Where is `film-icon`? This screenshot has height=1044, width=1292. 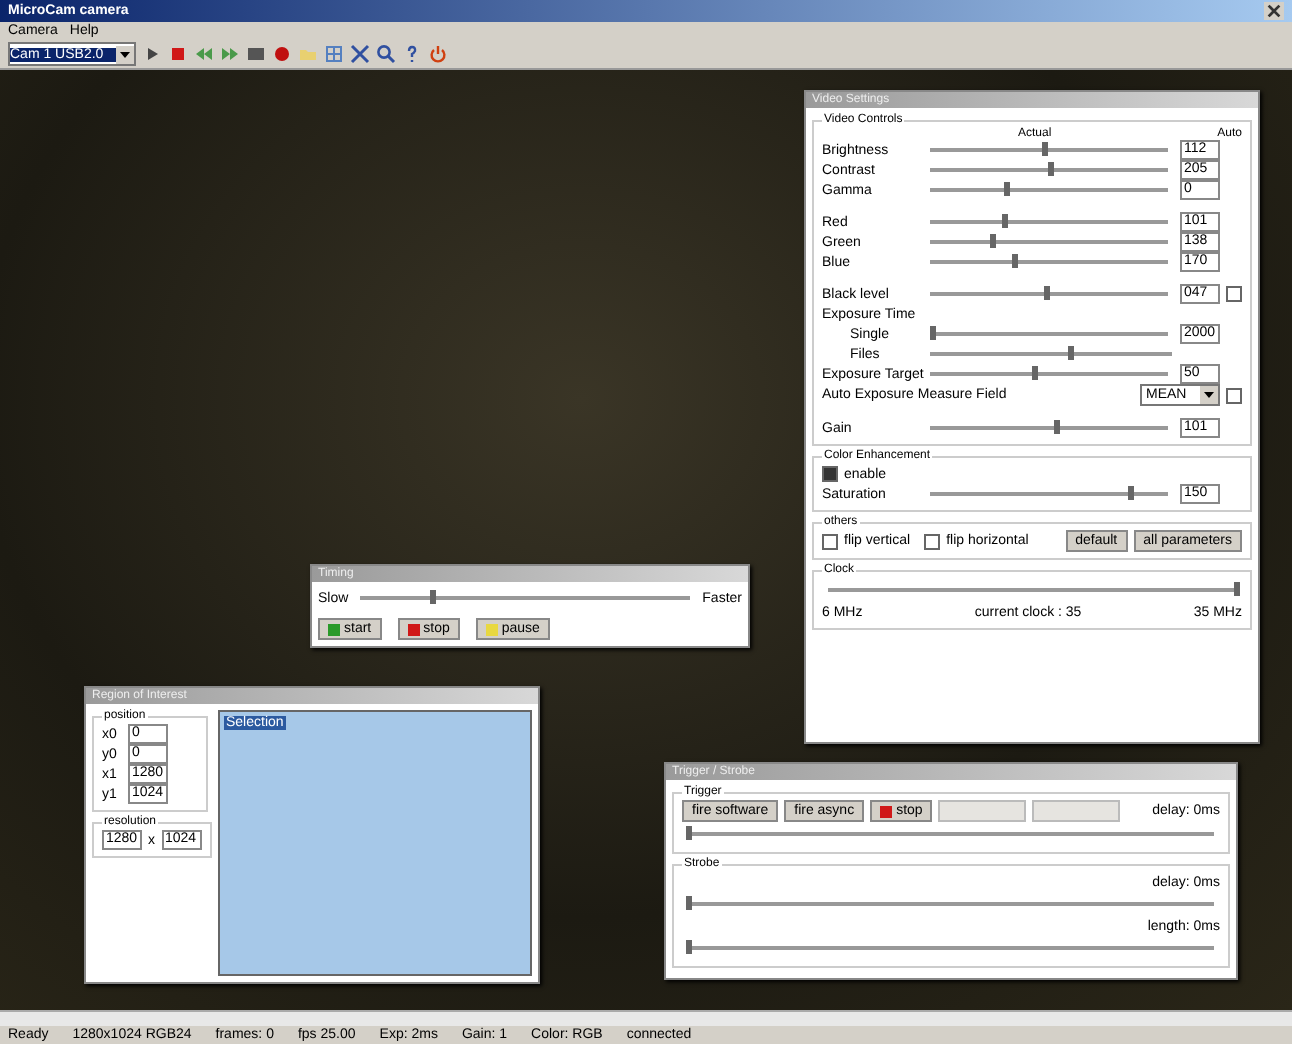 film-icon is located at coordinates (256, 54).